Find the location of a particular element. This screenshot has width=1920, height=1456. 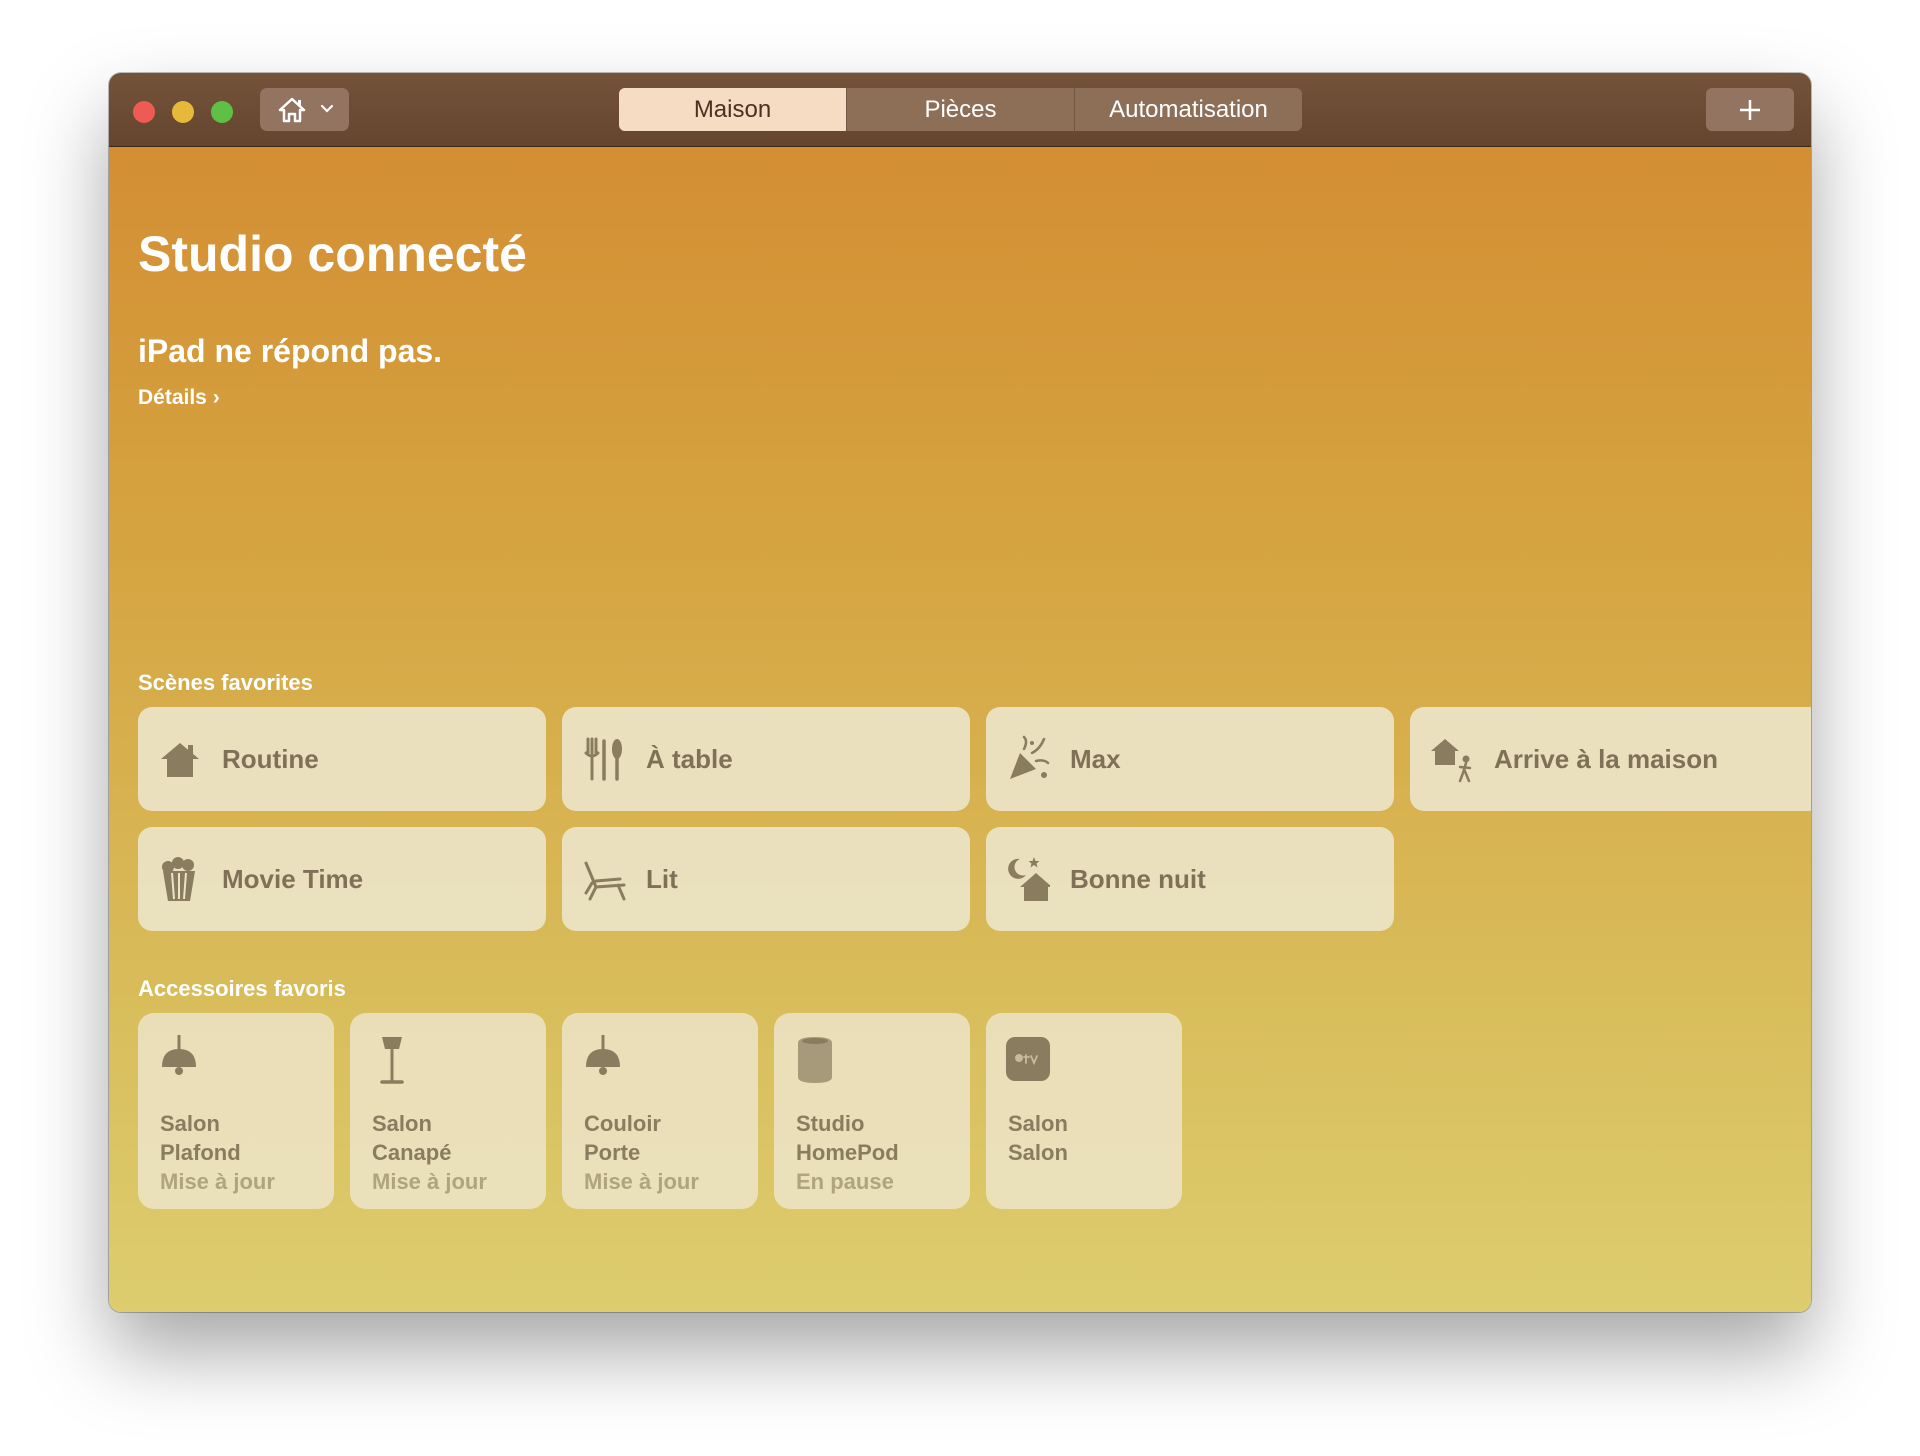

accessory-room: Couloir is located at coordinates (622, 1123).